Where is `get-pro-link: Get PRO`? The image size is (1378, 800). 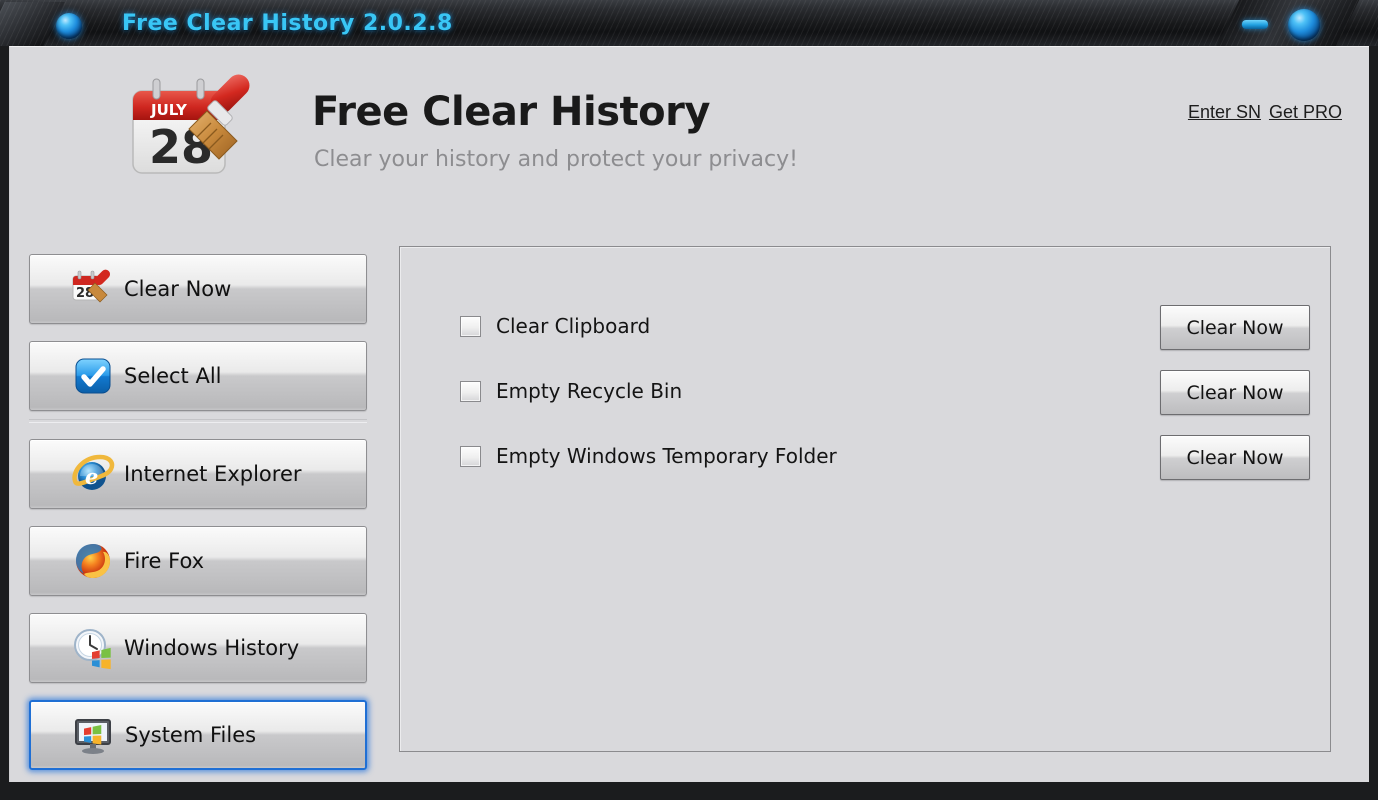 get-pro-link: Get PRO is located at coordinates (1305, 112).